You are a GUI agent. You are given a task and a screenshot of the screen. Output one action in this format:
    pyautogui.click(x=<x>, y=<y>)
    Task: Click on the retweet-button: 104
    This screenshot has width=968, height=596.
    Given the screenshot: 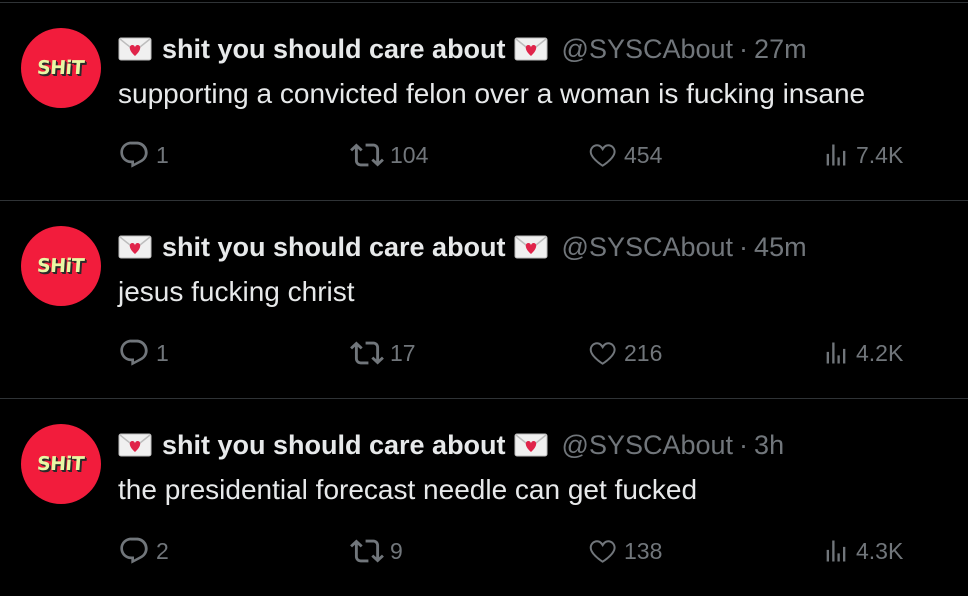 What is the action you would take?
    pyautogui.click(x=389, y=155)
    